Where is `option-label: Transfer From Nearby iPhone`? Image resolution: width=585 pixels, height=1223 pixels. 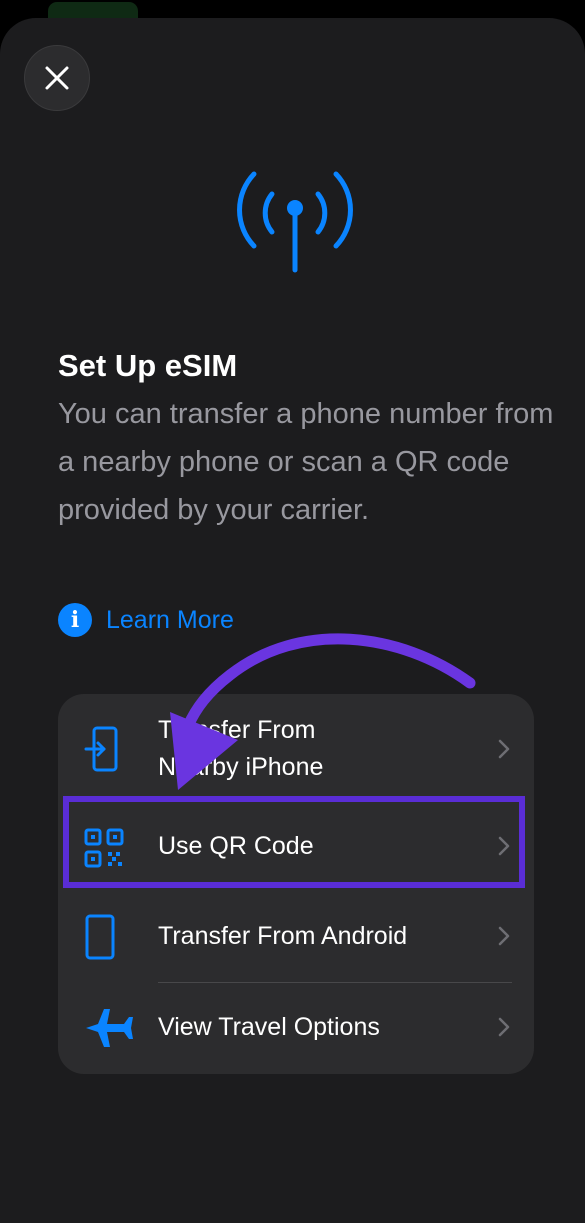
option-label: Transfer From Nearby iPhone is located at coordinates (241, 748).